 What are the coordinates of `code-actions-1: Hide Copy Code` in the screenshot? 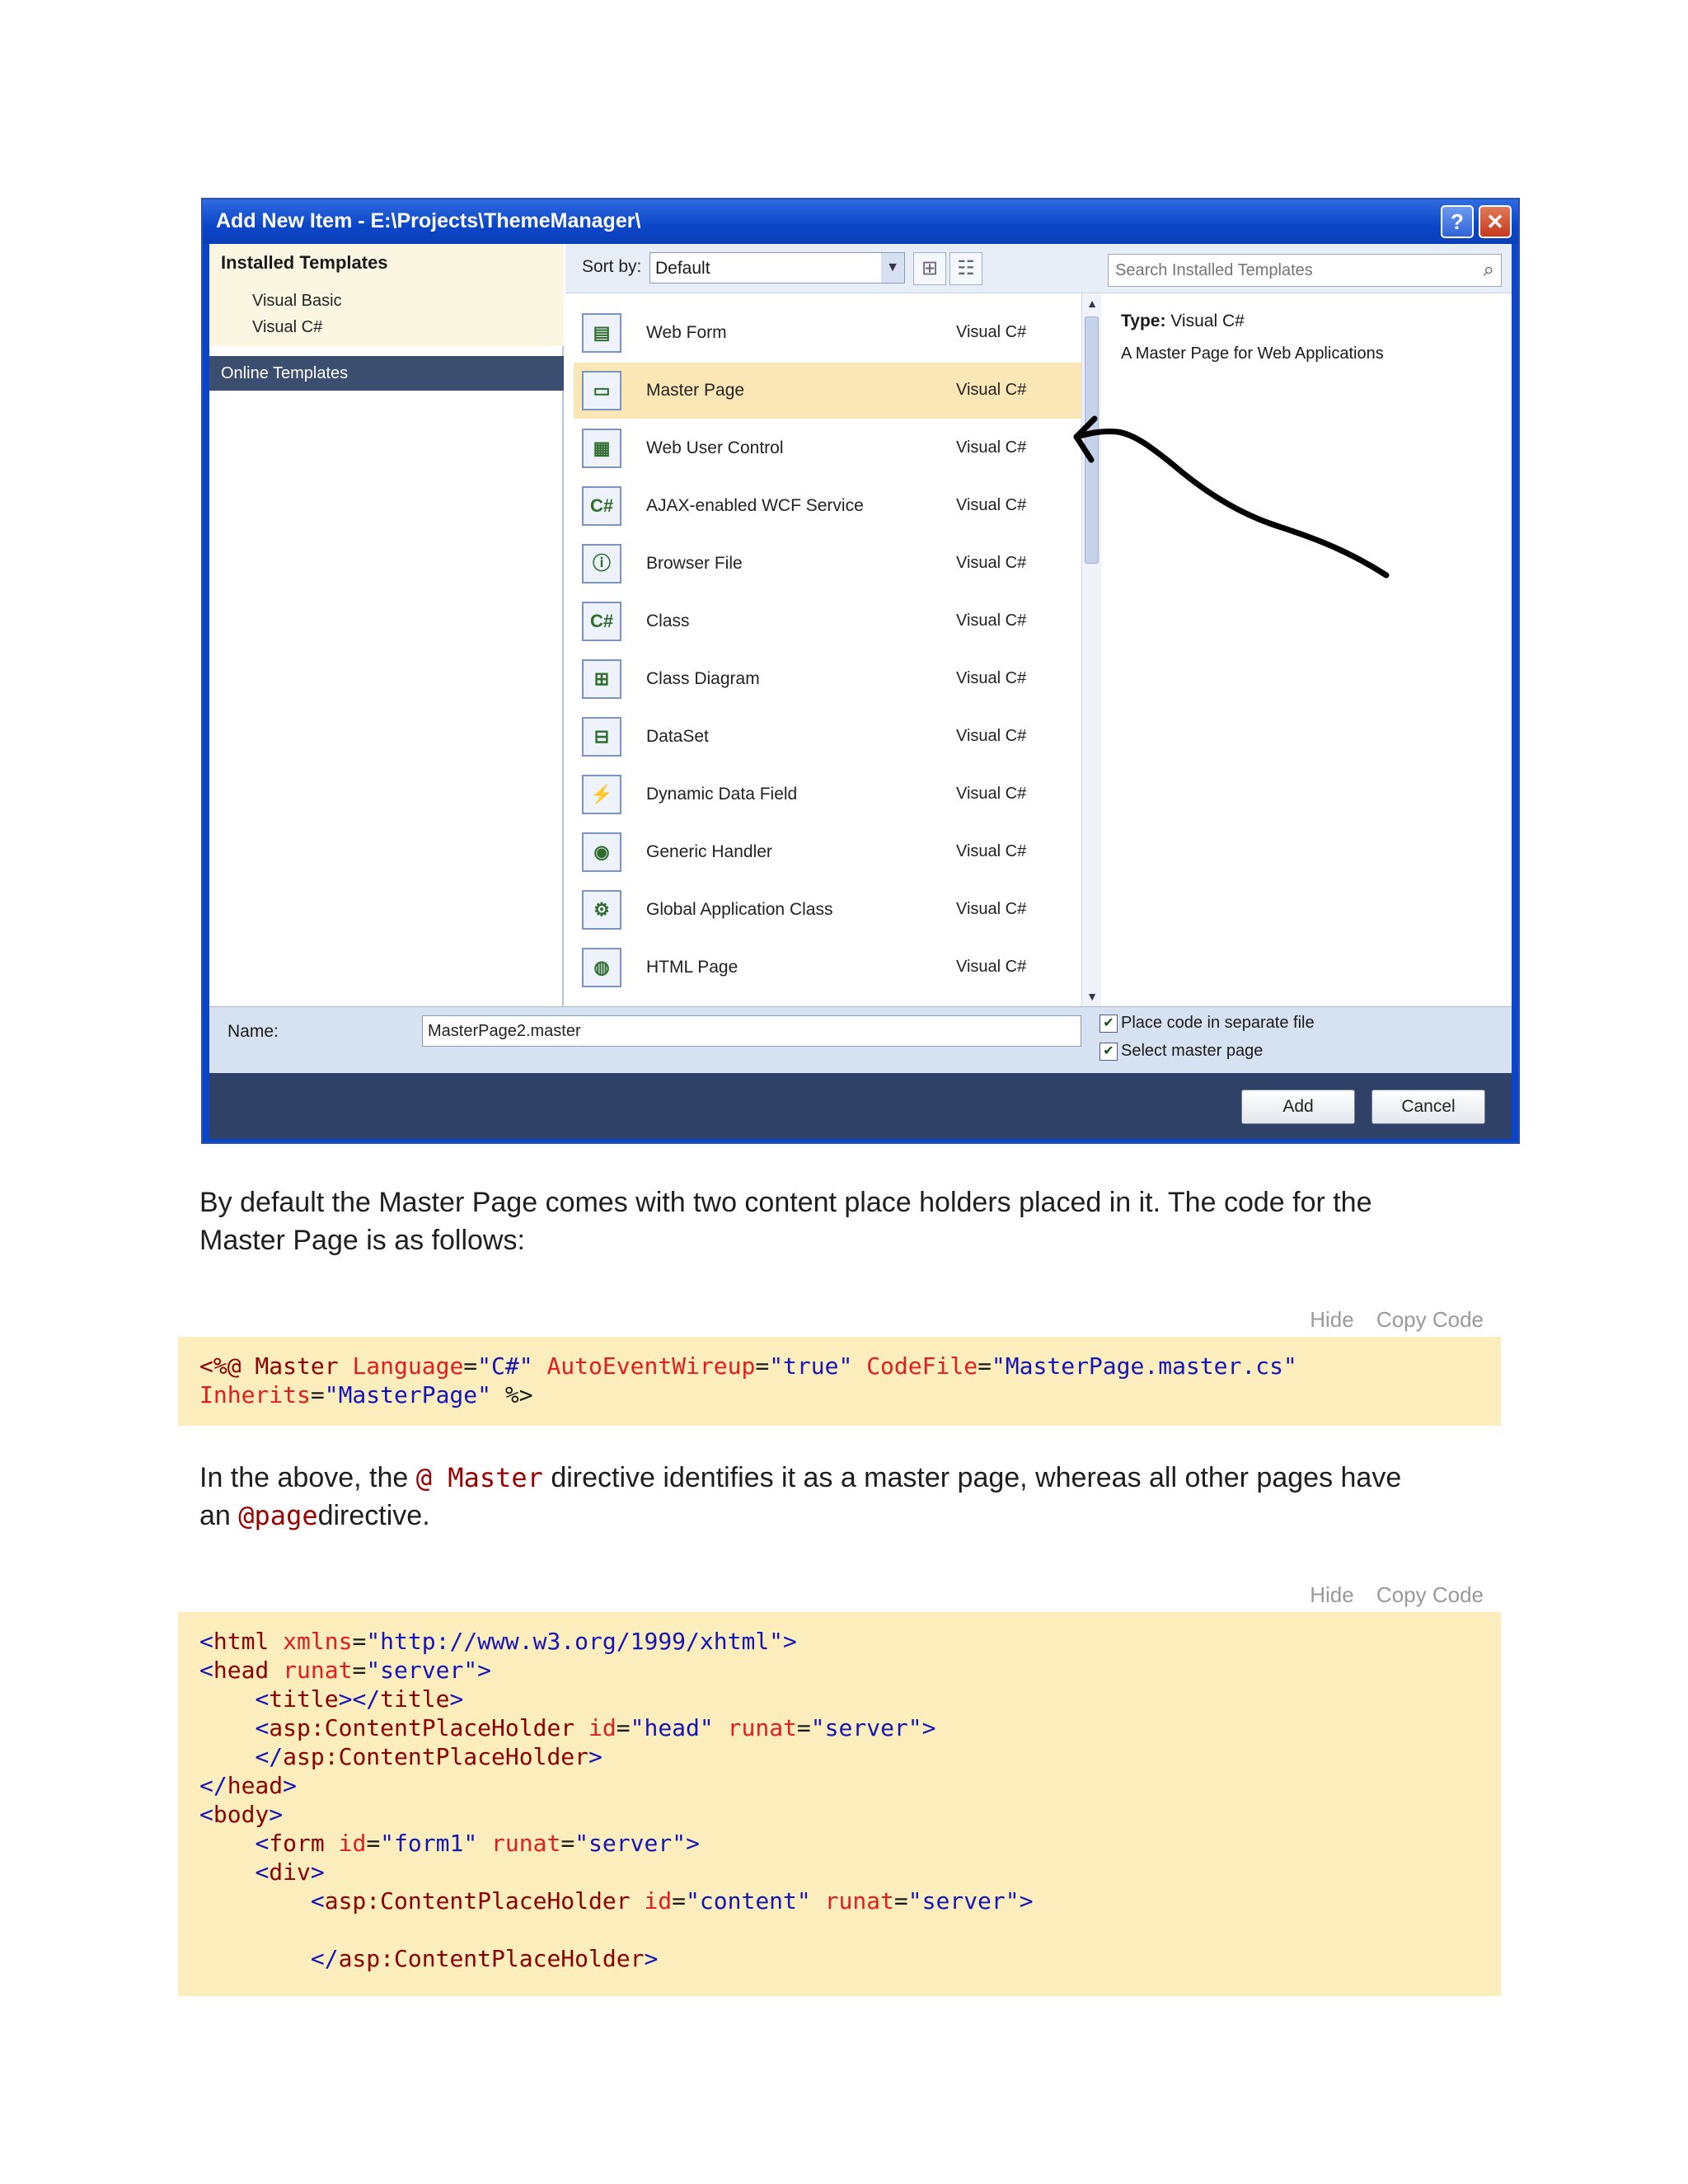 It's located at (1389, 1320).